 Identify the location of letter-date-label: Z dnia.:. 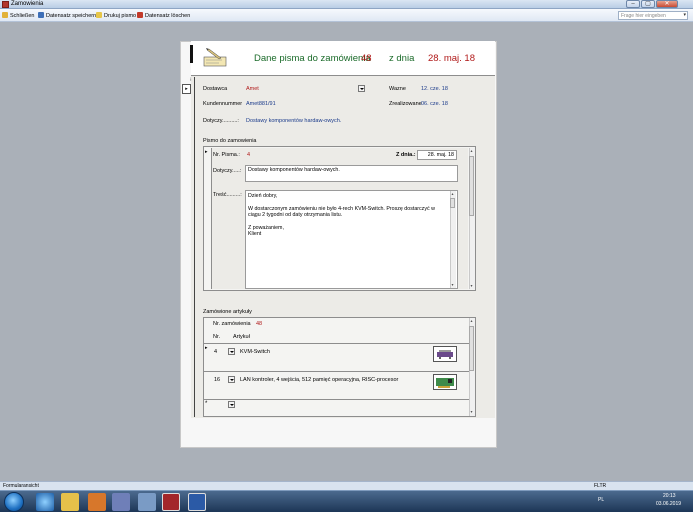
(406, 155).